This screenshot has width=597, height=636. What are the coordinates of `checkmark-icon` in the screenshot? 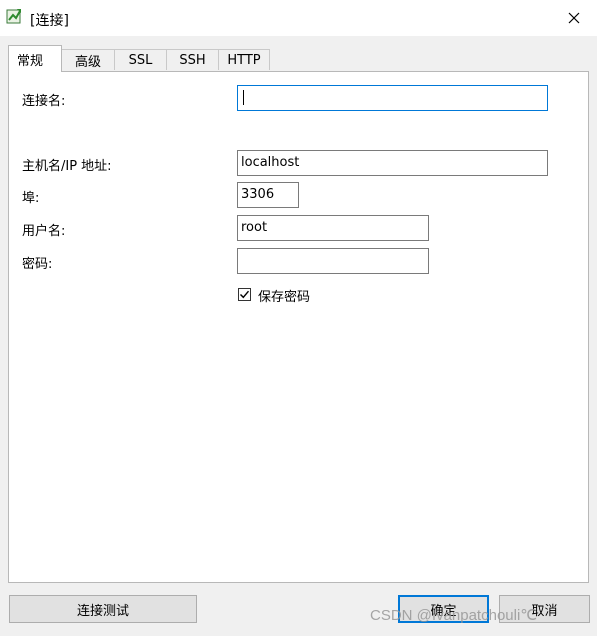 It's located at (245, 294).